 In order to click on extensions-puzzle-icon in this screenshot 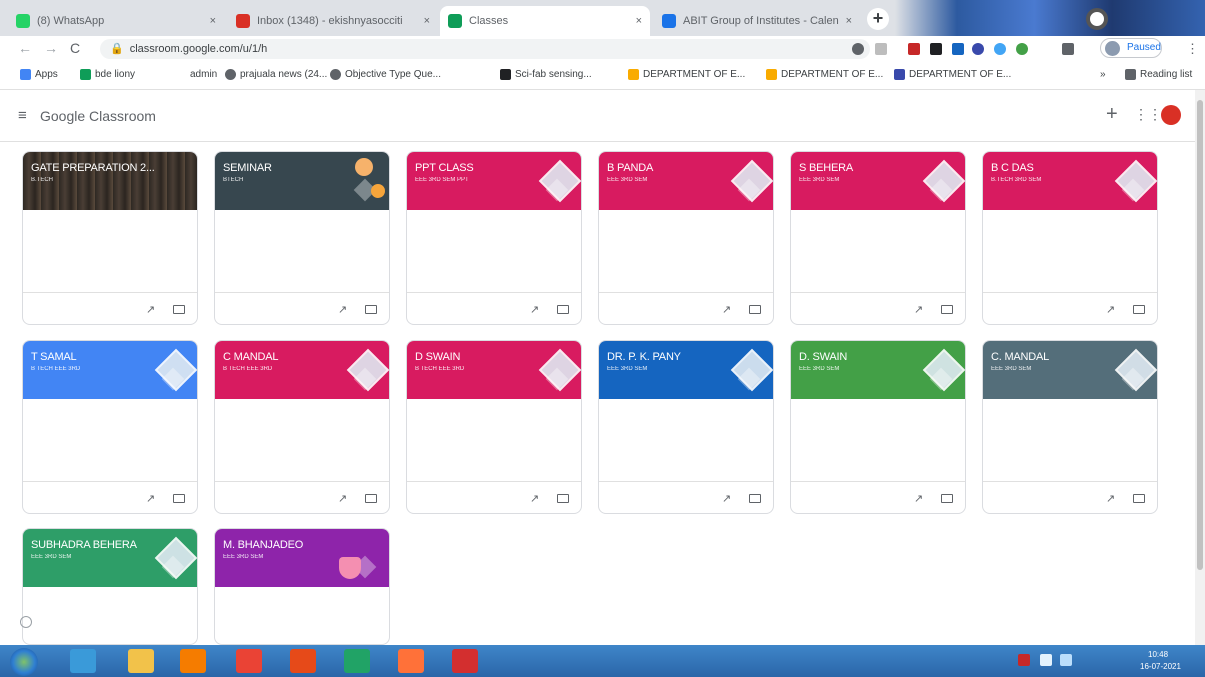, I will do `click(1068, 49)`.